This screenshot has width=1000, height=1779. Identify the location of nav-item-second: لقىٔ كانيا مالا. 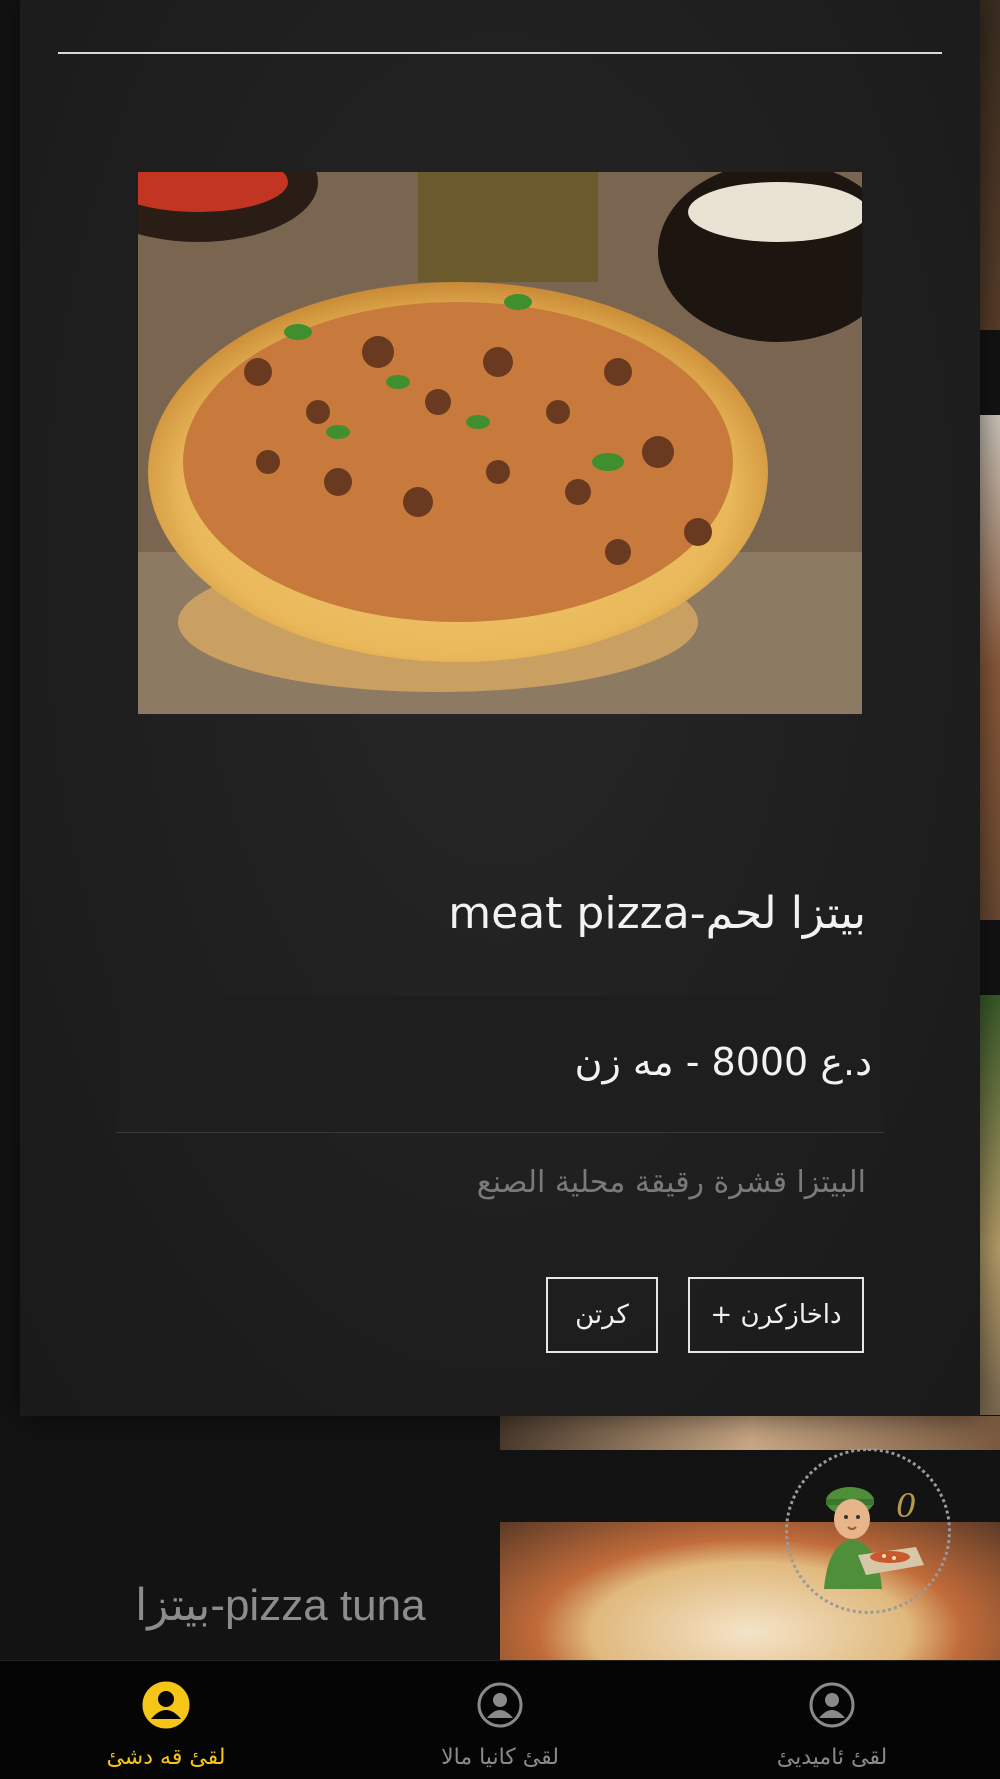
(500, 1720).